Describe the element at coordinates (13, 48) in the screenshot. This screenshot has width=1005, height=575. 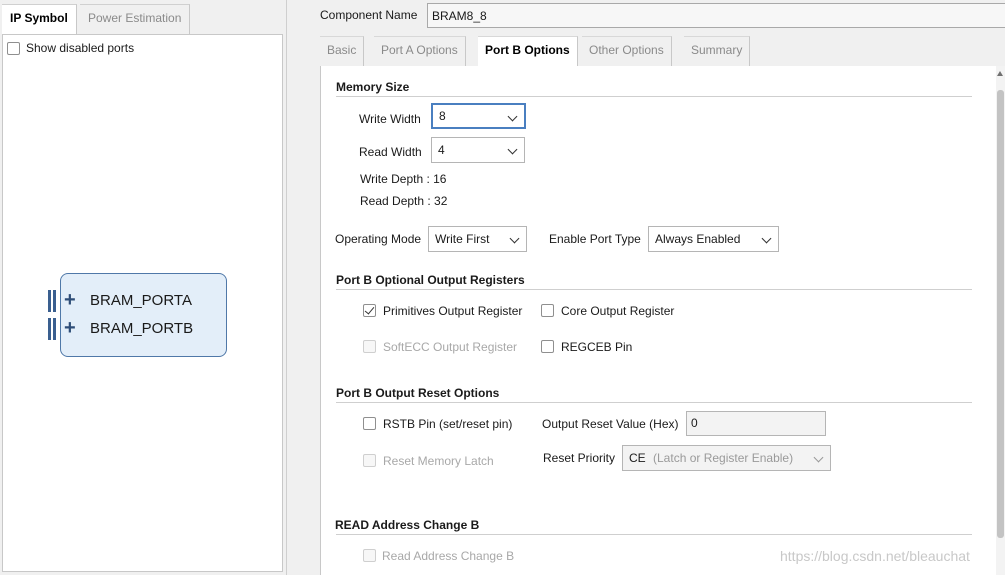
I see `show-disabled-ports-checkbox` at that location.